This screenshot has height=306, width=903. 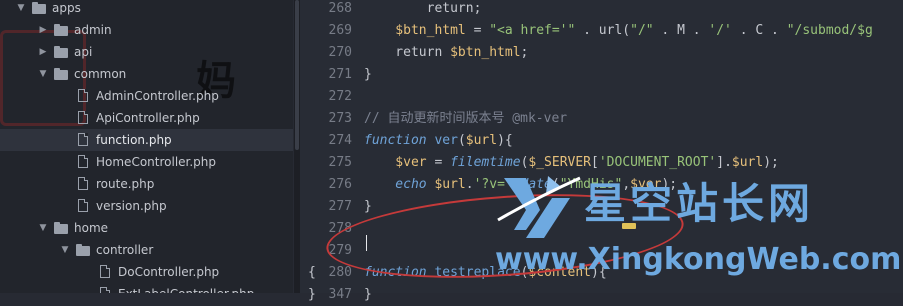 I want to click on code-text: return;, so click(x=423, y=10).